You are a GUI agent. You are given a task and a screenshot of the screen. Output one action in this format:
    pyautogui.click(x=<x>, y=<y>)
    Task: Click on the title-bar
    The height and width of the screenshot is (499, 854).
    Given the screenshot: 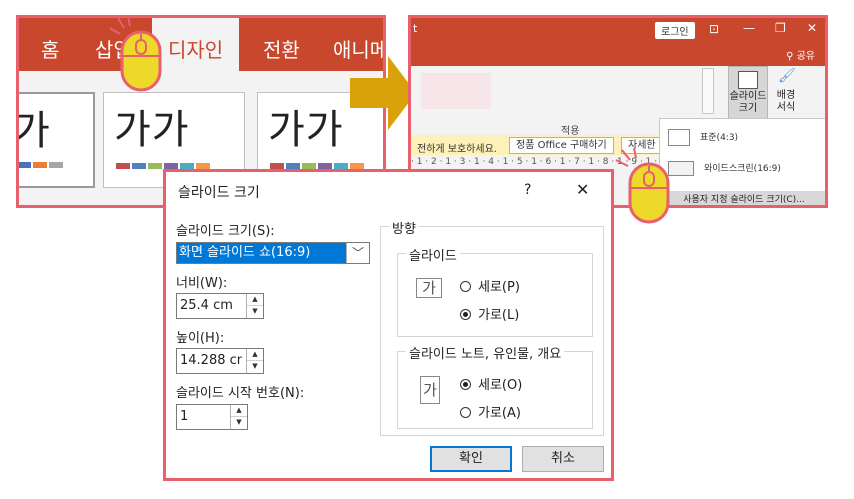 What is the action you would take?
    pyautogui.click(x=618, y=42)
    